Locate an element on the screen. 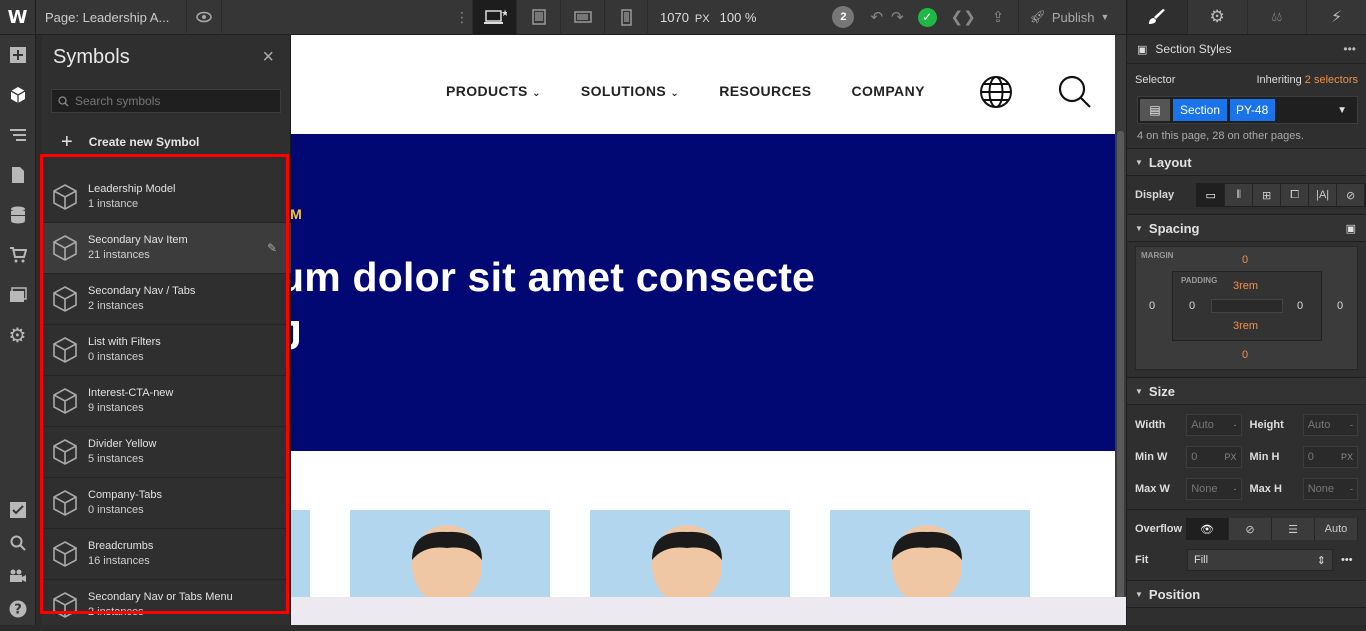  notification-badge: 2 is located at coordinates (843, 17).